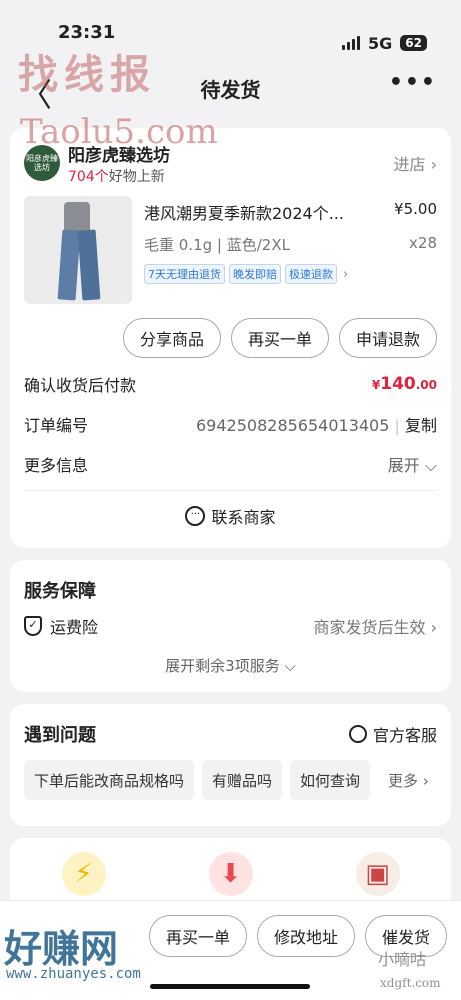 The height and width of the screenshot is (1000, 461). I want to click on contact-seller-label: 联系商家, so click(243, 517).